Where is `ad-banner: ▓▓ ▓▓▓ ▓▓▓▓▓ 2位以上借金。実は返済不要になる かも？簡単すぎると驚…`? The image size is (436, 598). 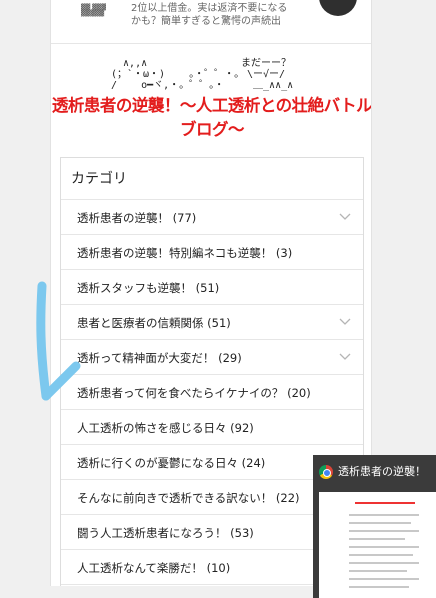 ad-banner: ▓▓ ▓▓▓ ▓▓▓▓▓ 2位以上借金。実は返済不要になる かも？簡単すぎると驚… is located at coordinates (211, 22).